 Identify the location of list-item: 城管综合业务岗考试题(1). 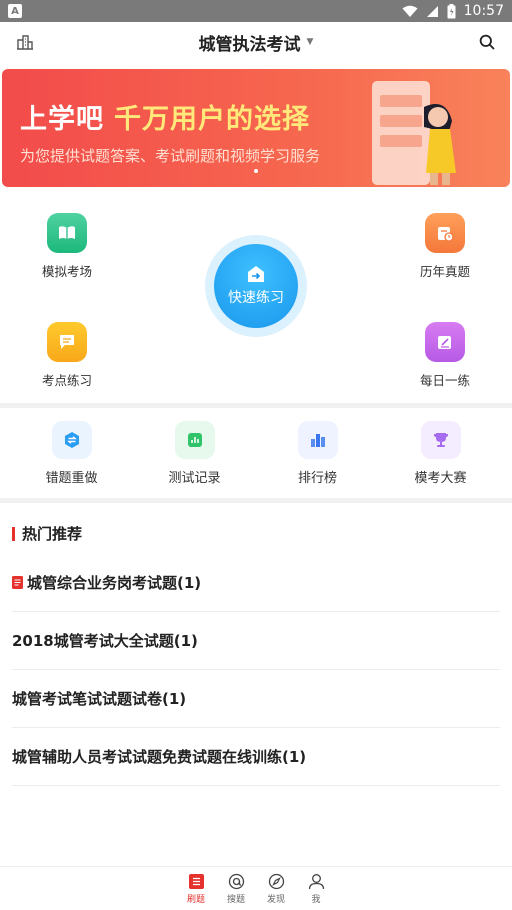
(256, 583).